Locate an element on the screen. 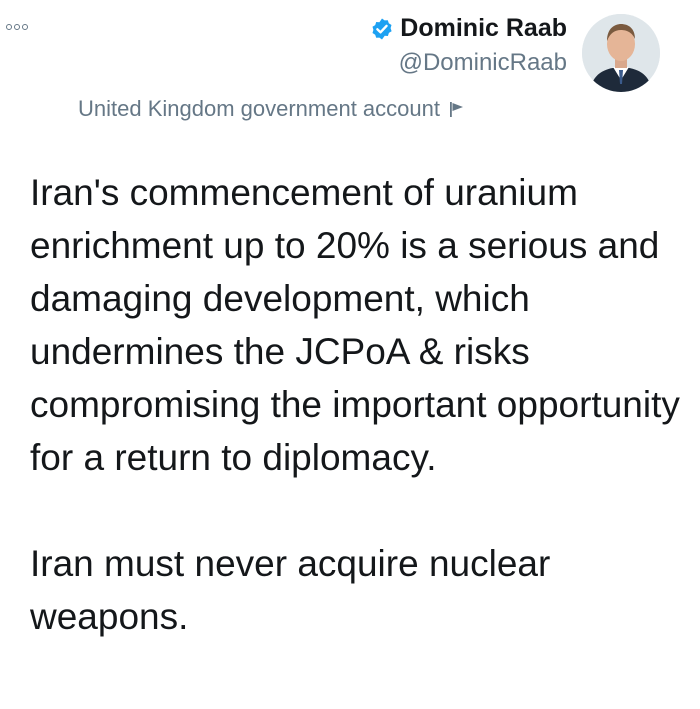 This screenshot has height=709, width=700. author-handle: @DominicRaab is located at coordinates (468, 63).